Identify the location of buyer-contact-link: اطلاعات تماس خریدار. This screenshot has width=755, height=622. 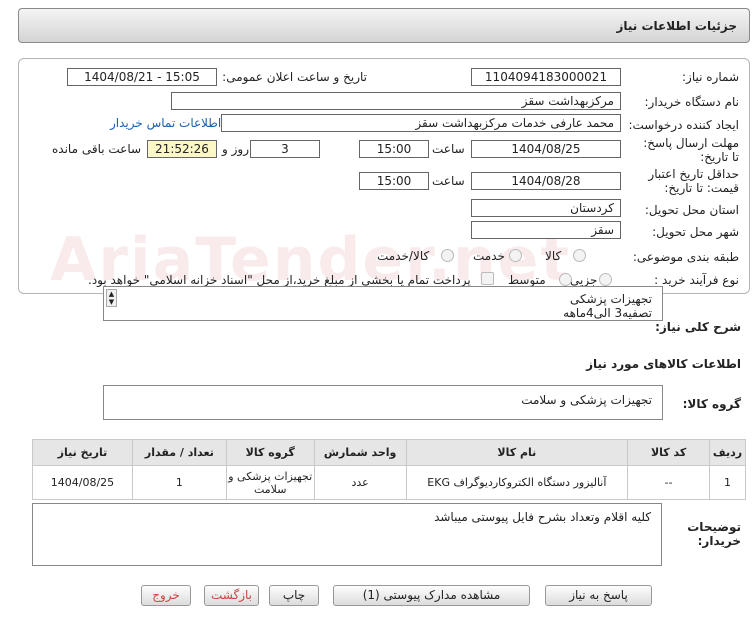
(165, 123).